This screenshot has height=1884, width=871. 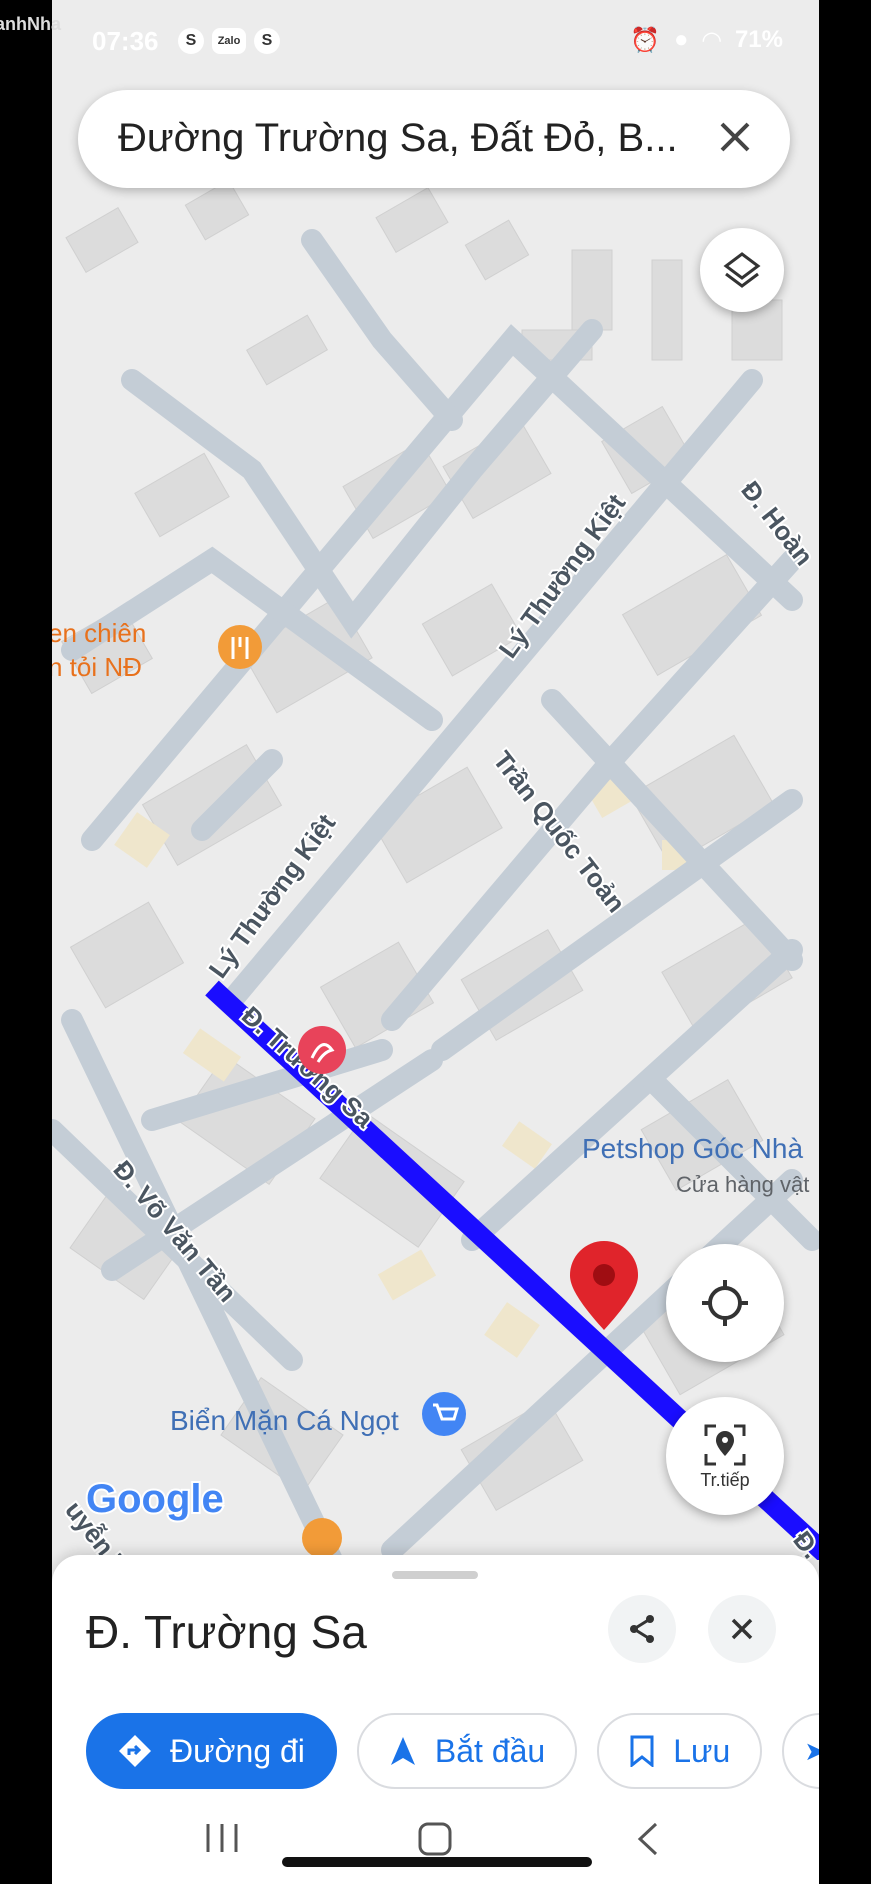 I want to click on more-chip-icon: ➤, so click(x=811, y=1750).